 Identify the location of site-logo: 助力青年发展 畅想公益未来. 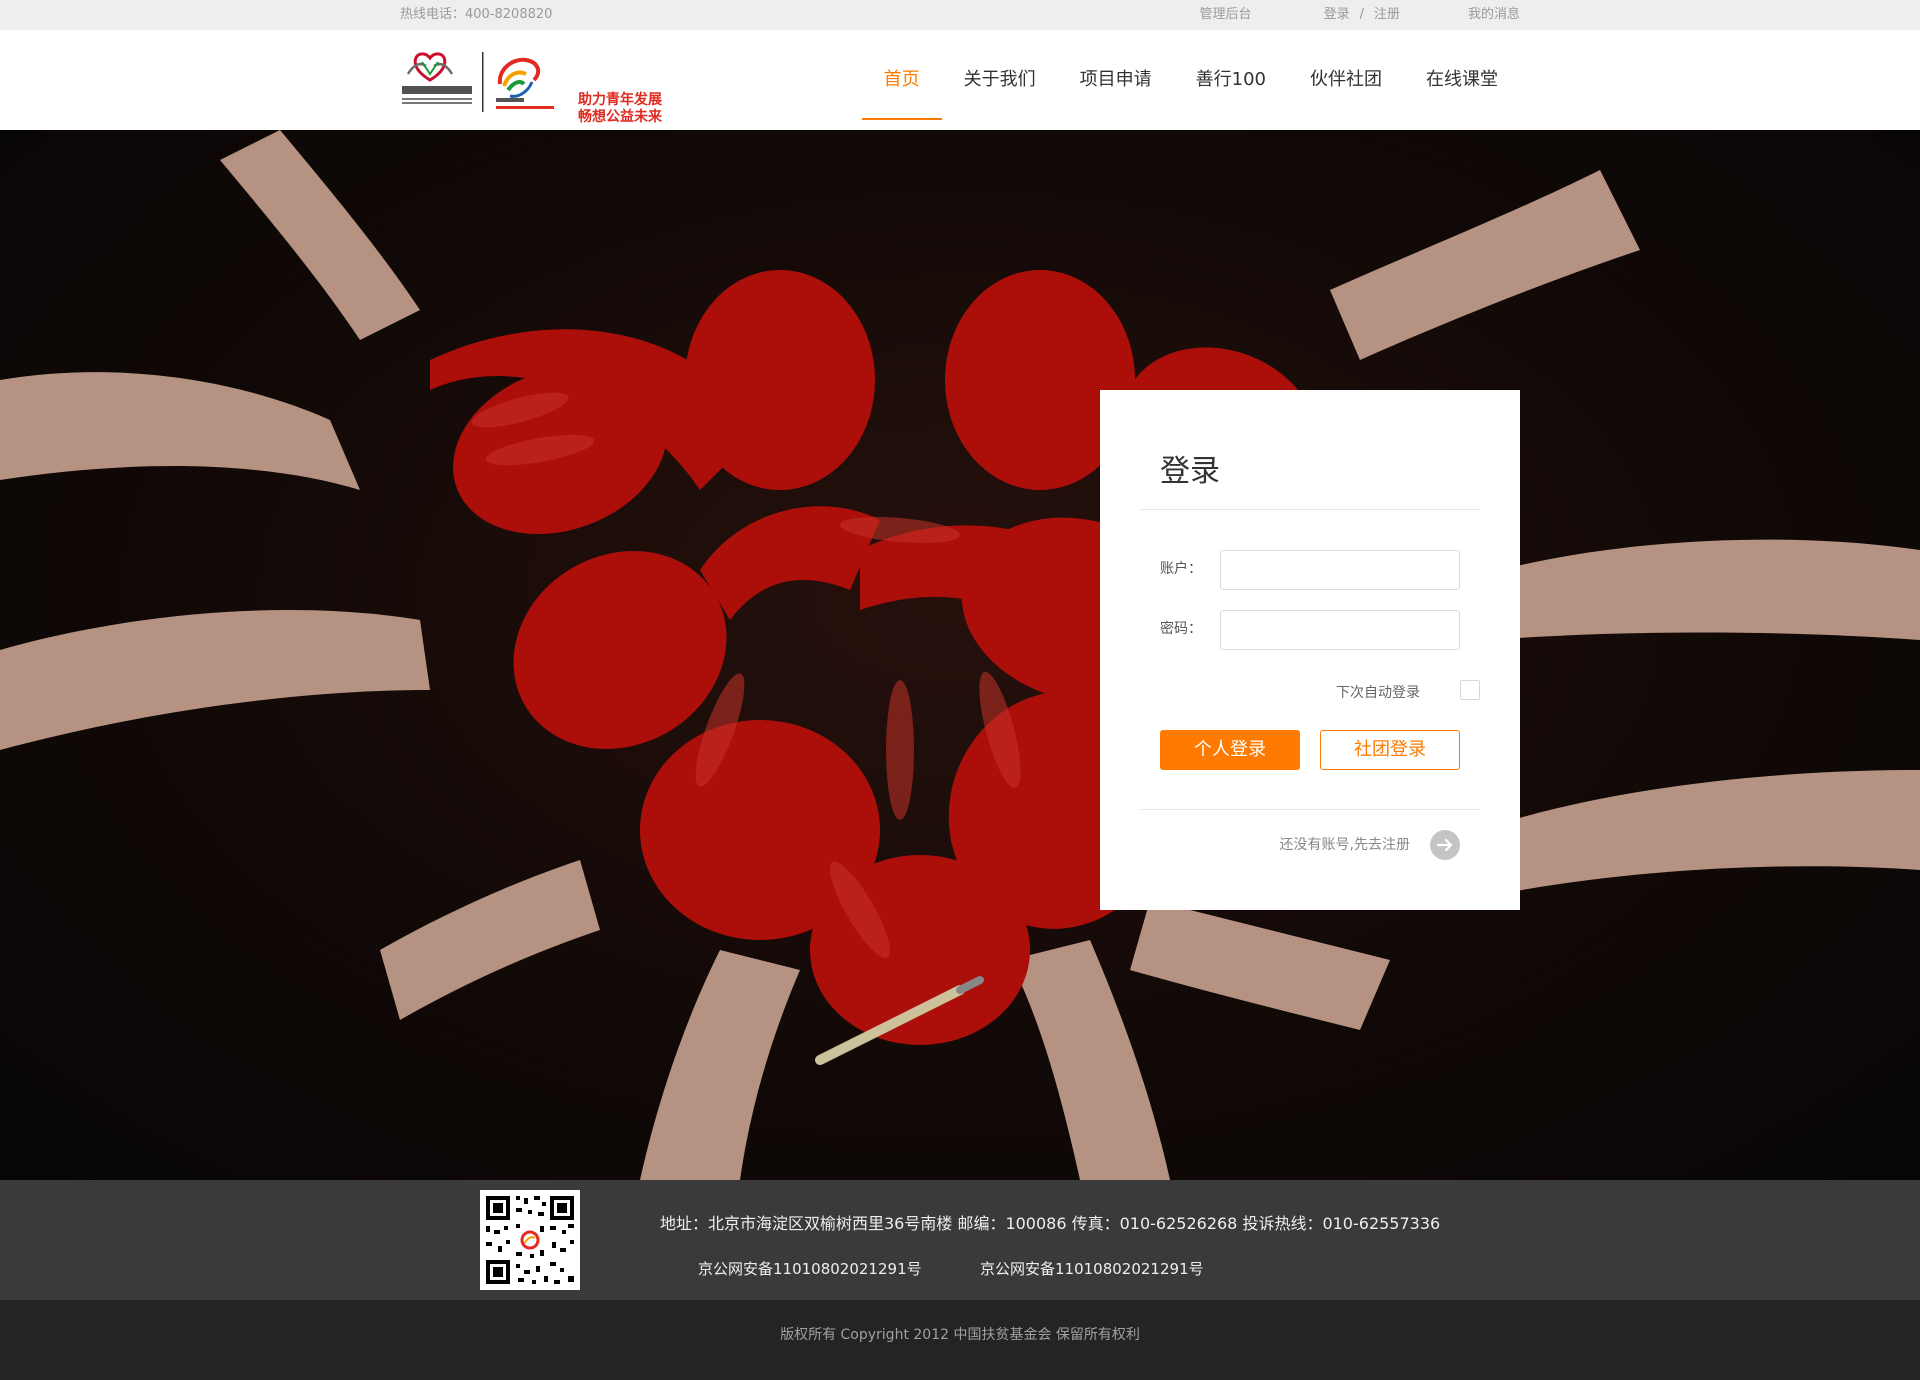
(535, 84).